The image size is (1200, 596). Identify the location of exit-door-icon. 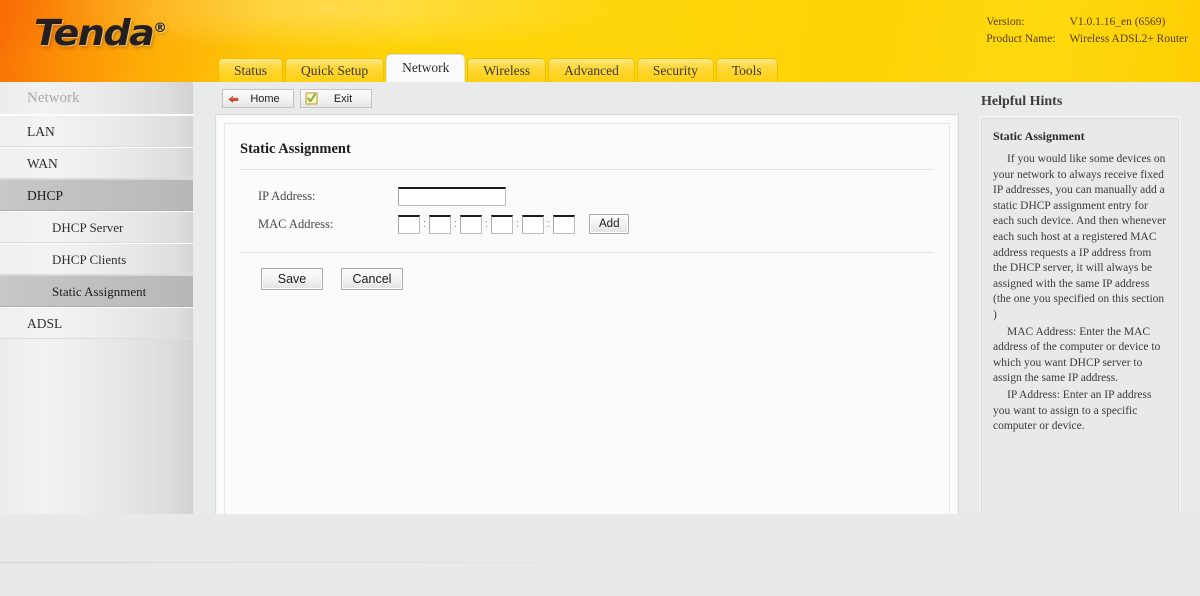
(311, 98).